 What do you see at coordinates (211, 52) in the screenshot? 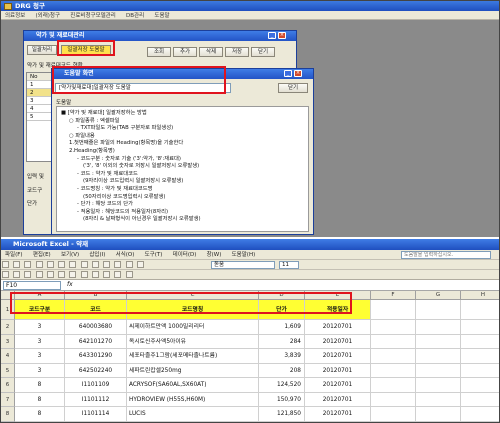
I see `delete-button: 삭제` at bounding box center [211, 52].